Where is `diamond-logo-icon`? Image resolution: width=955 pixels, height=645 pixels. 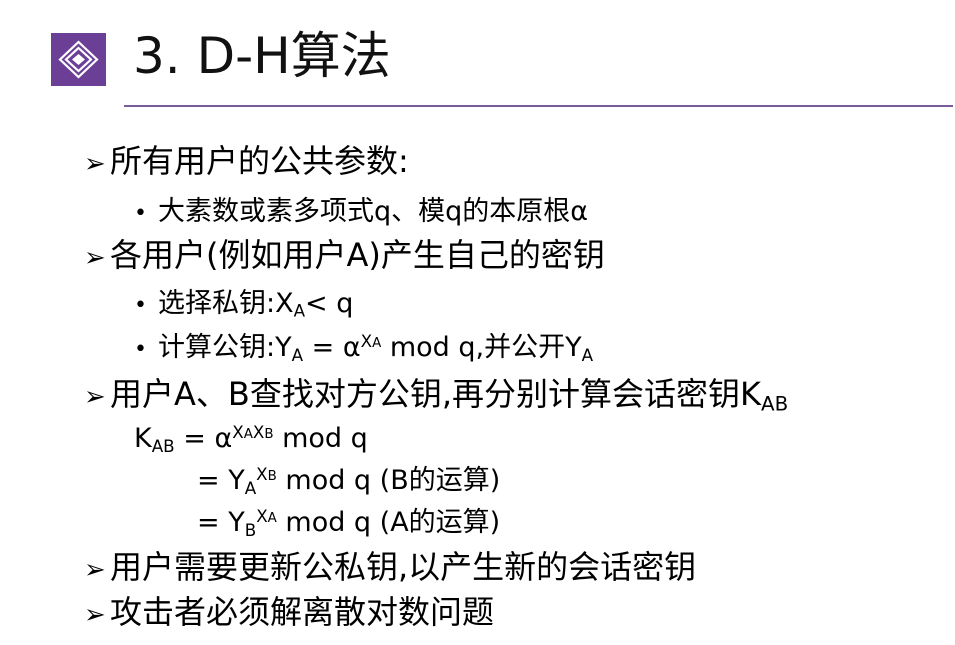 diamond-logo-icon is located at coordinates (78, 59).